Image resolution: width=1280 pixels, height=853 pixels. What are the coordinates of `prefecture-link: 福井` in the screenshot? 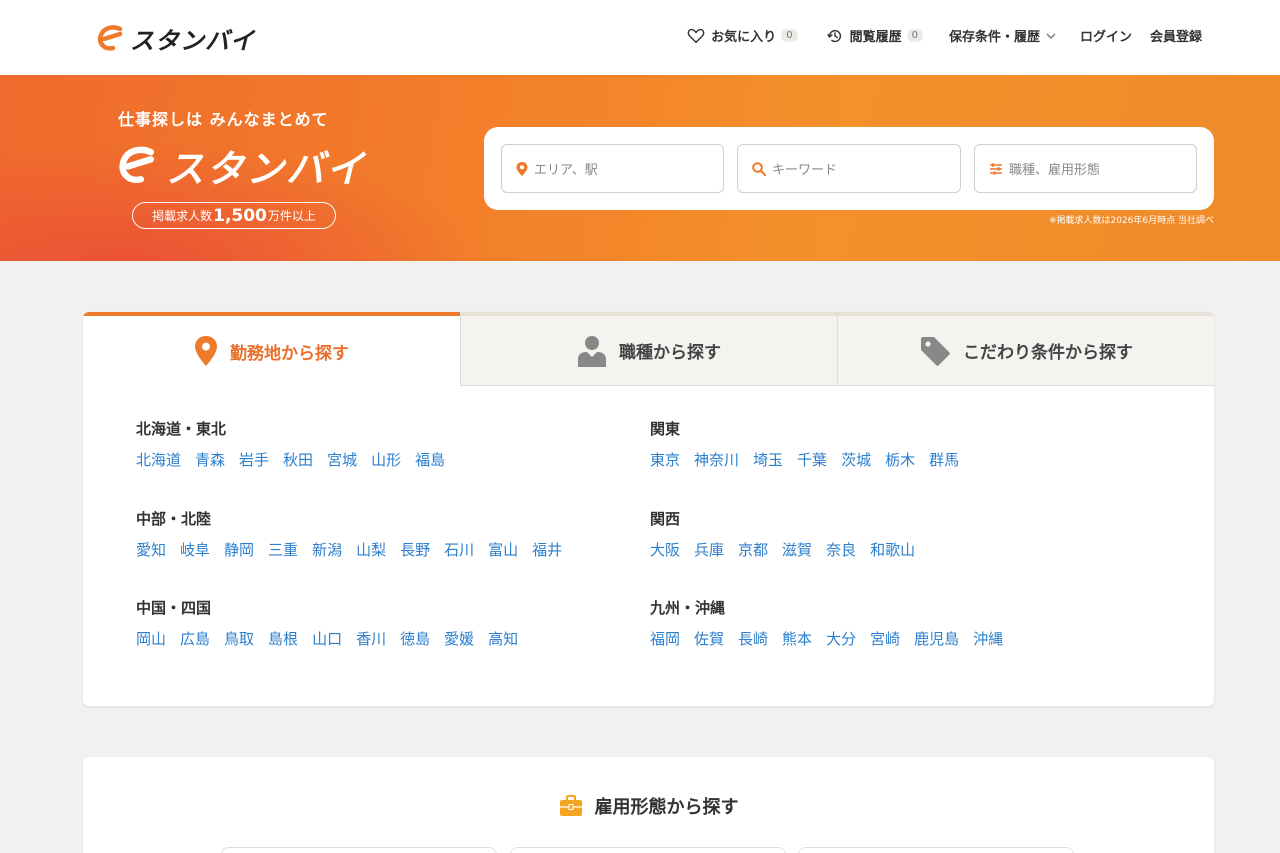 It's located at (547, 549).